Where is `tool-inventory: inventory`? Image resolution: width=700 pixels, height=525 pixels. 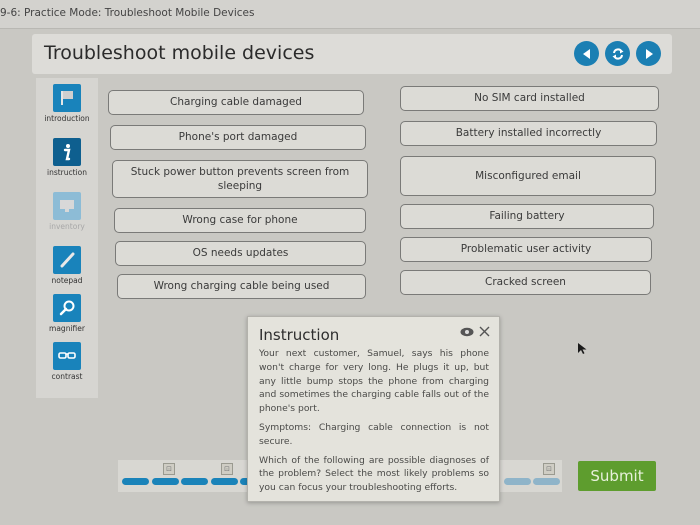 tool-inventory: inventory is located at coordinates (67, 211).